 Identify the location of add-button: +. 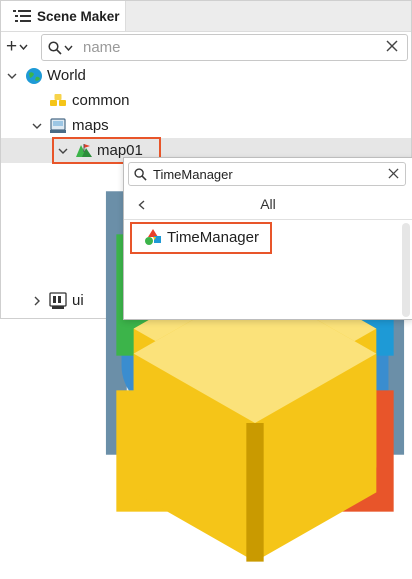
(17, 46).